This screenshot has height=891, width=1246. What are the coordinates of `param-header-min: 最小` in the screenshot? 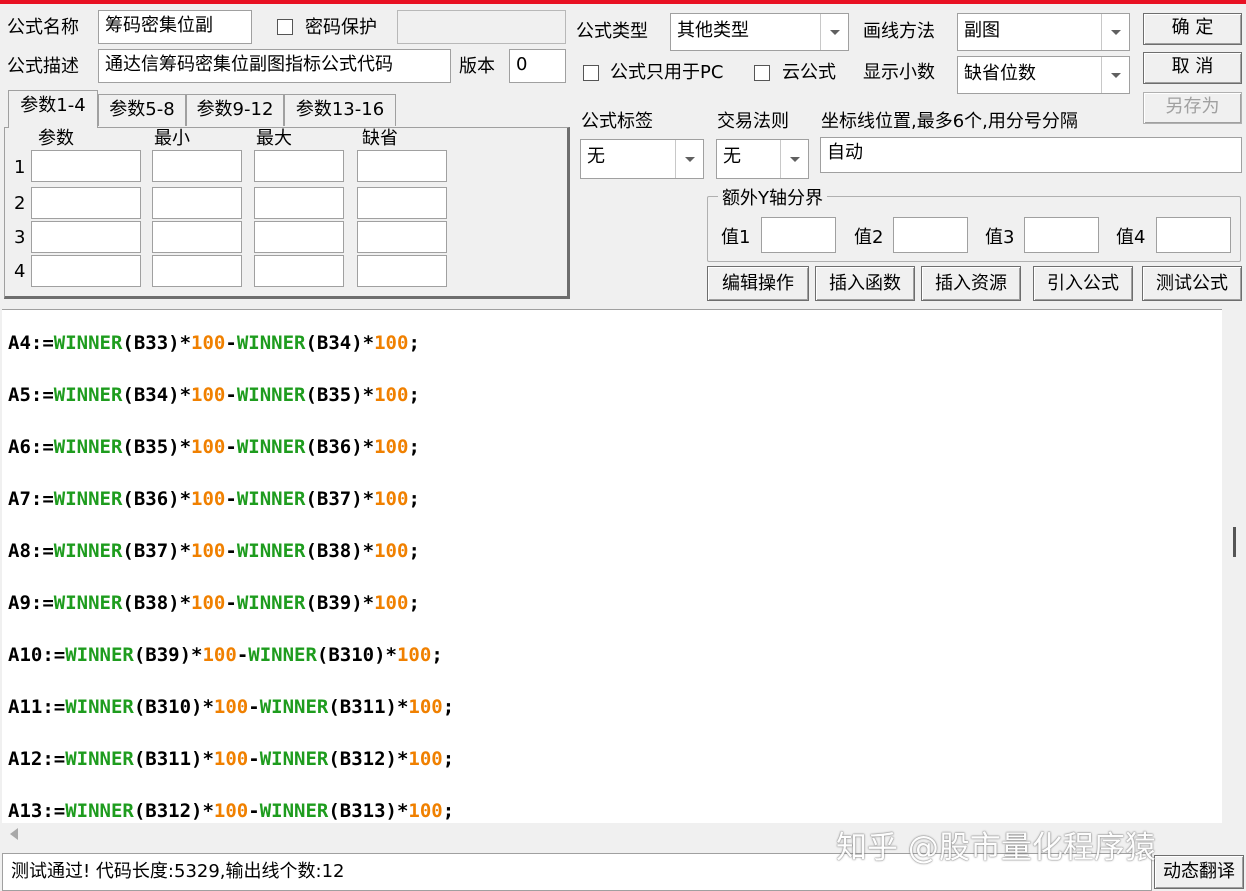 It's located at (172, 138).